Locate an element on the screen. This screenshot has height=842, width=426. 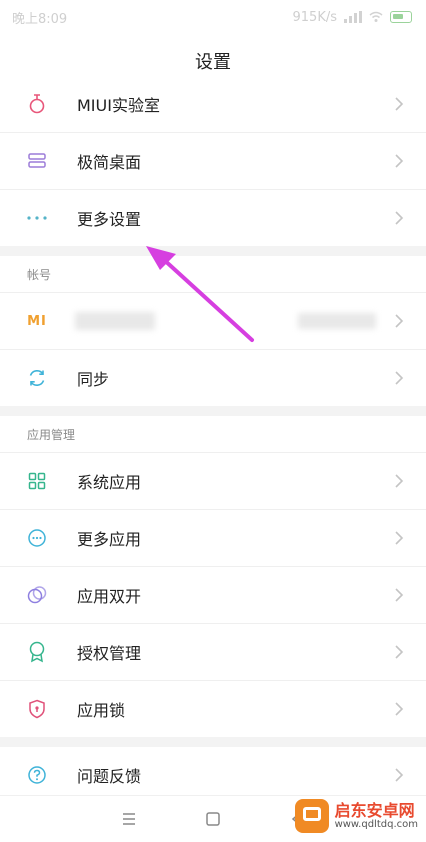
layout-icon is located at coordinates (37, 161).